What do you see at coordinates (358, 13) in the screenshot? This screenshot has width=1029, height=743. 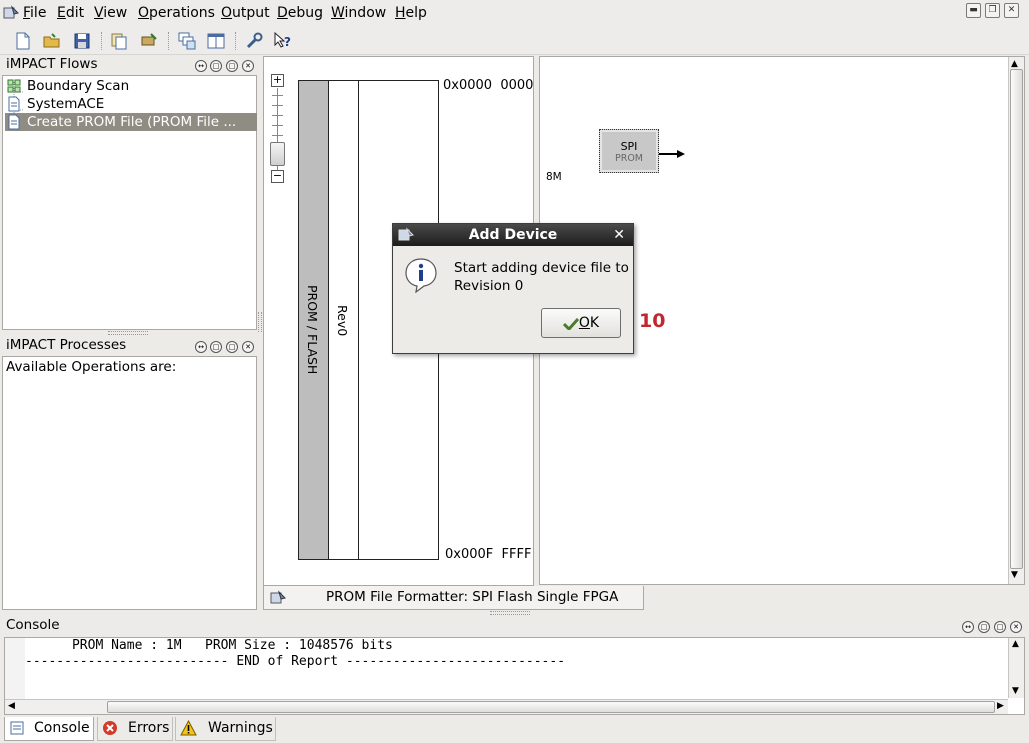 I see `menu-window: Window` at bounding box center [358, 13].